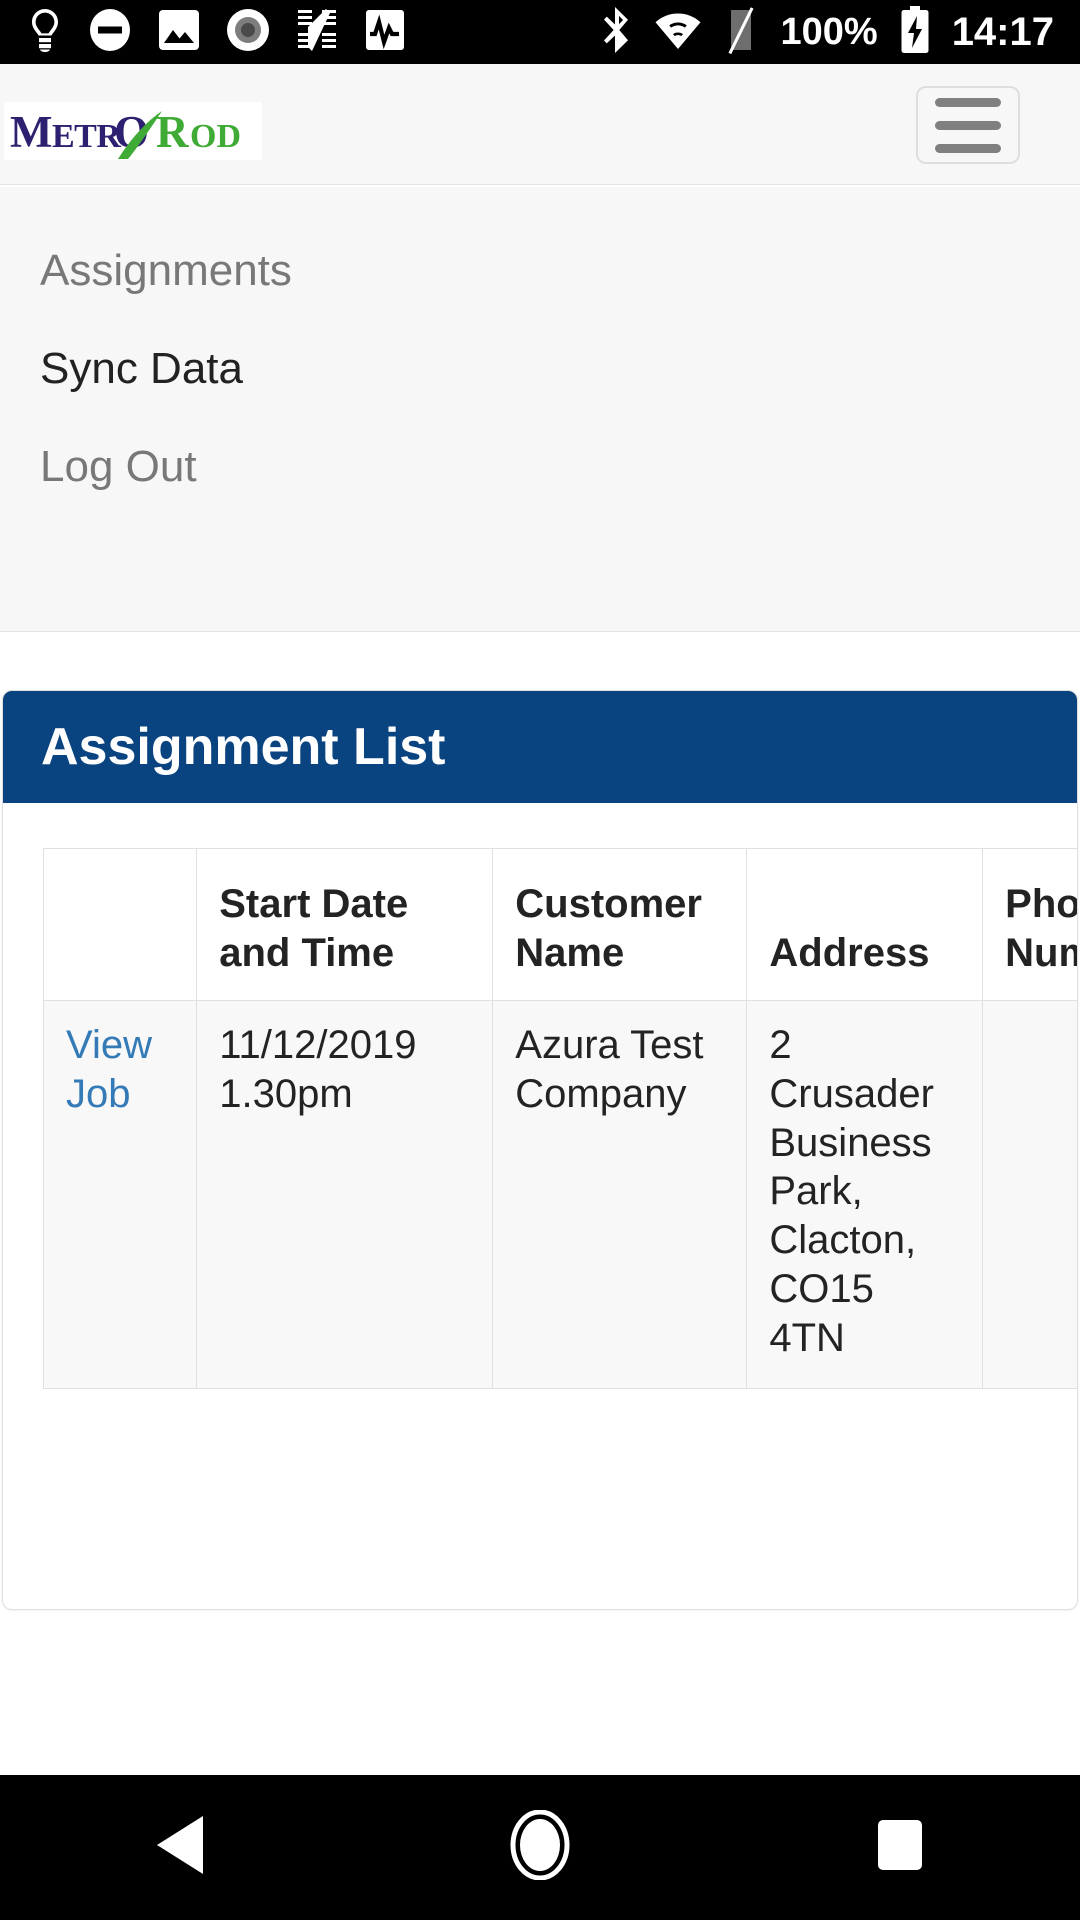 The image size is (1080, 1920). I want to click on cell-action: View Job, so click(120, 1194).